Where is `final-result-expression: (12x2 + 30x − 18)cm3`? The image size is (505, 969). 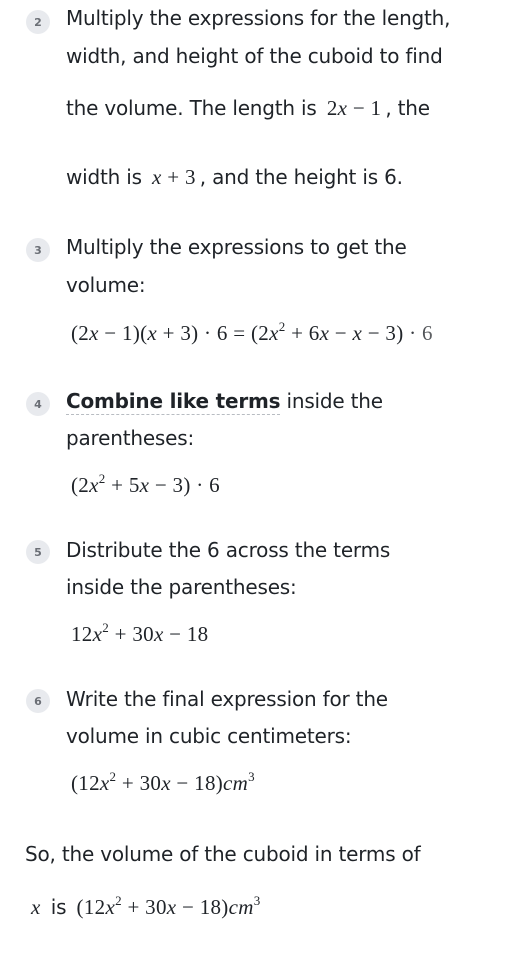 final-result-expression: (12x2 + 30x − 18)cm3 is located at coordinates (168, 906).